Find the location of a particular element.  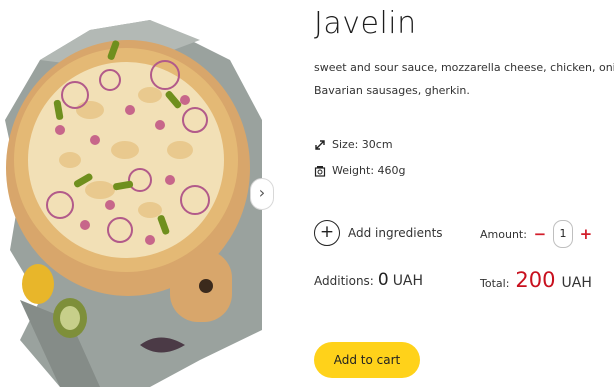

decrease-button: − is located at coordinates (540, 234).